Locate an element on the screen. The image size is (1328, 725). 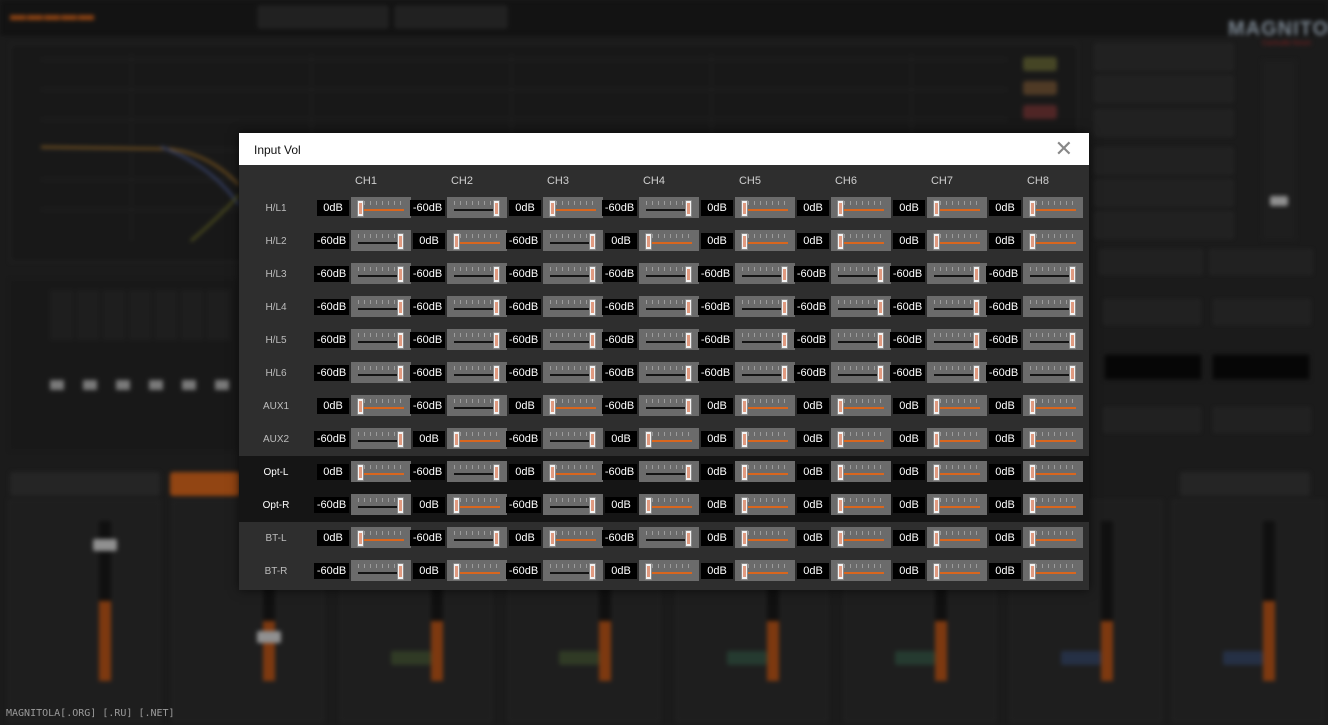
close-icon: ✕ is located at coordinates (1064, 149).